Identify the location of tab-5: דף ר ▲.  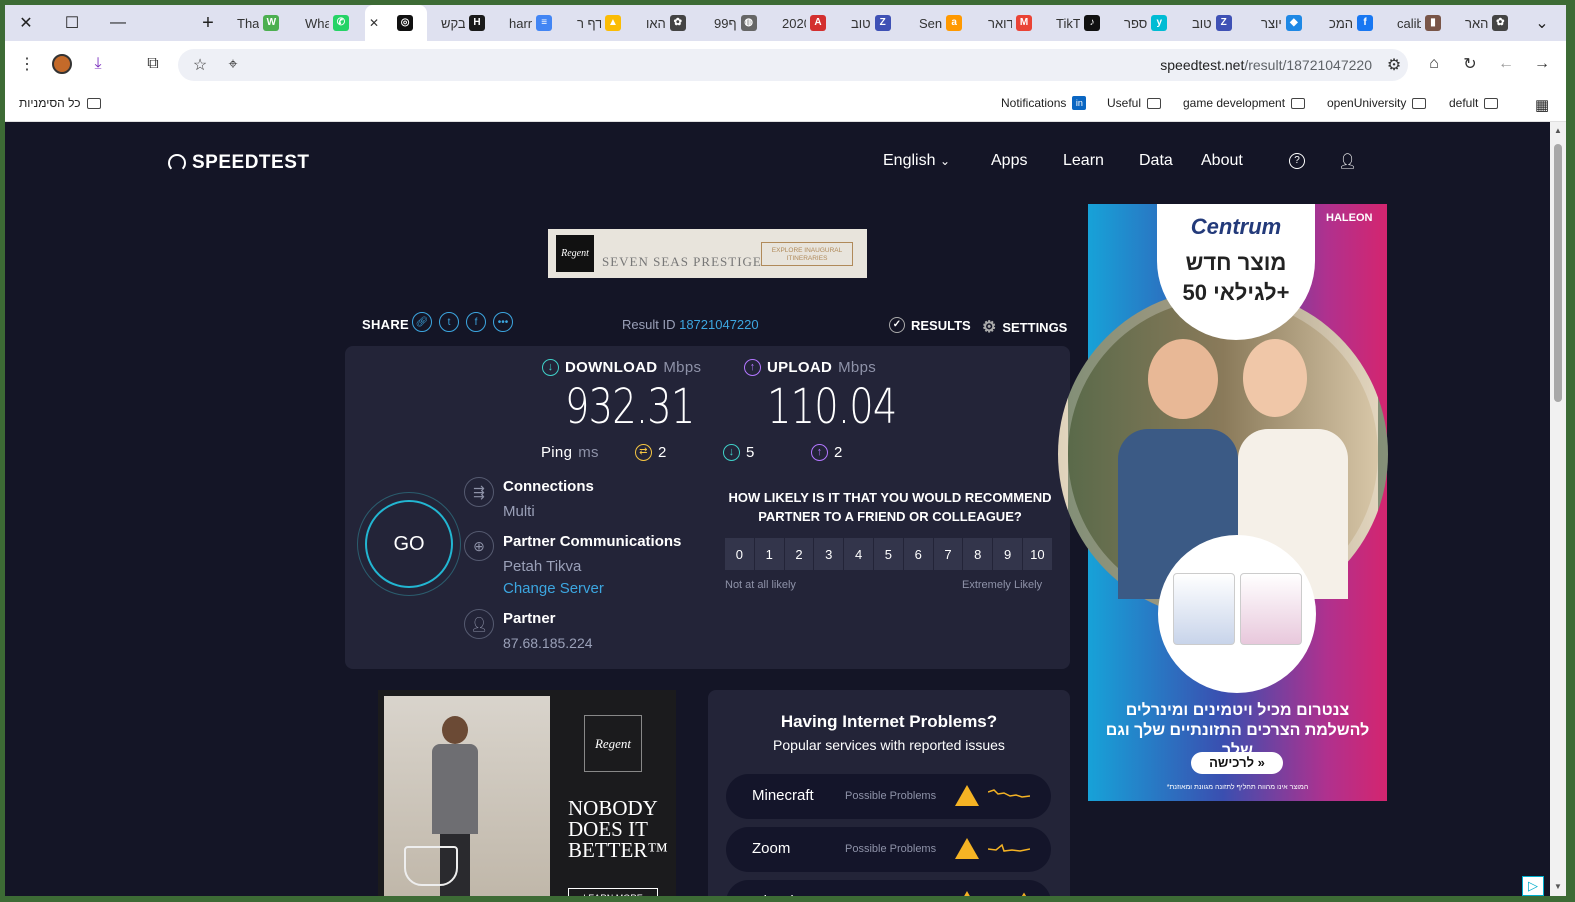
(604, 23).